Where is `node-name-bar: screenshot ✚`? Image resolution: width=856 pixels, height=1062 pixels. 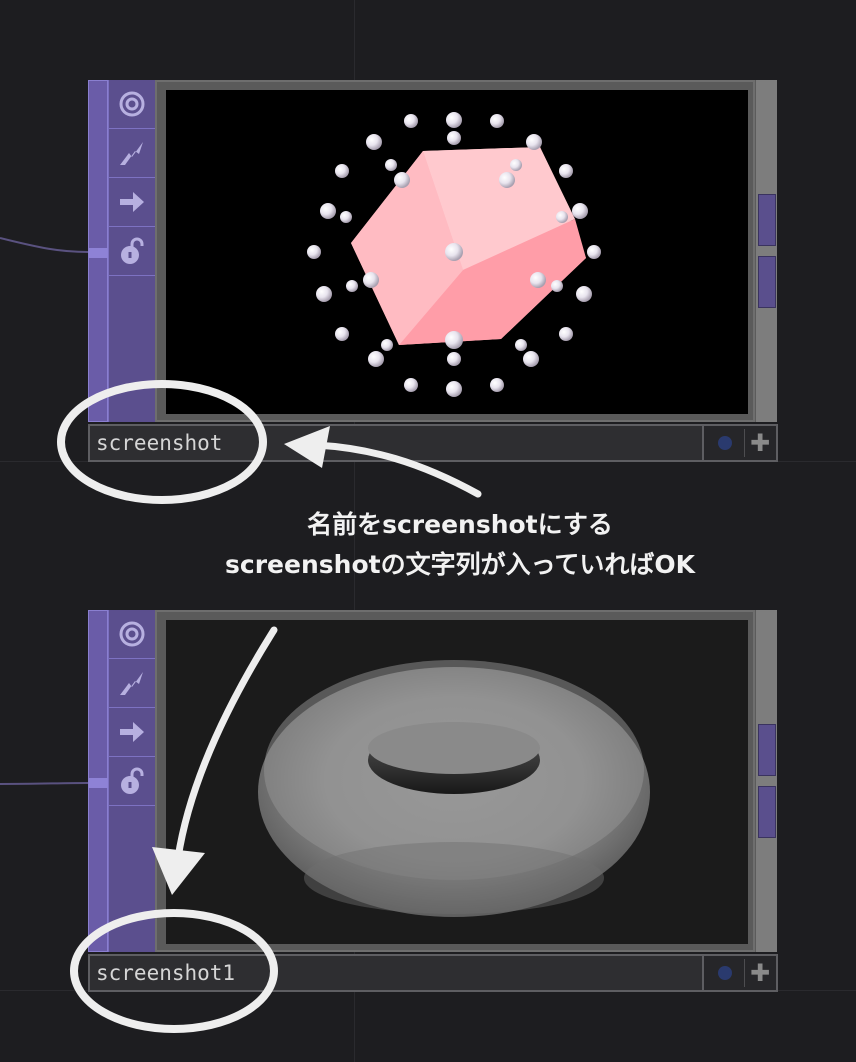
node-name-bar: screenshot ✚ is located at coordinates (433, 443).